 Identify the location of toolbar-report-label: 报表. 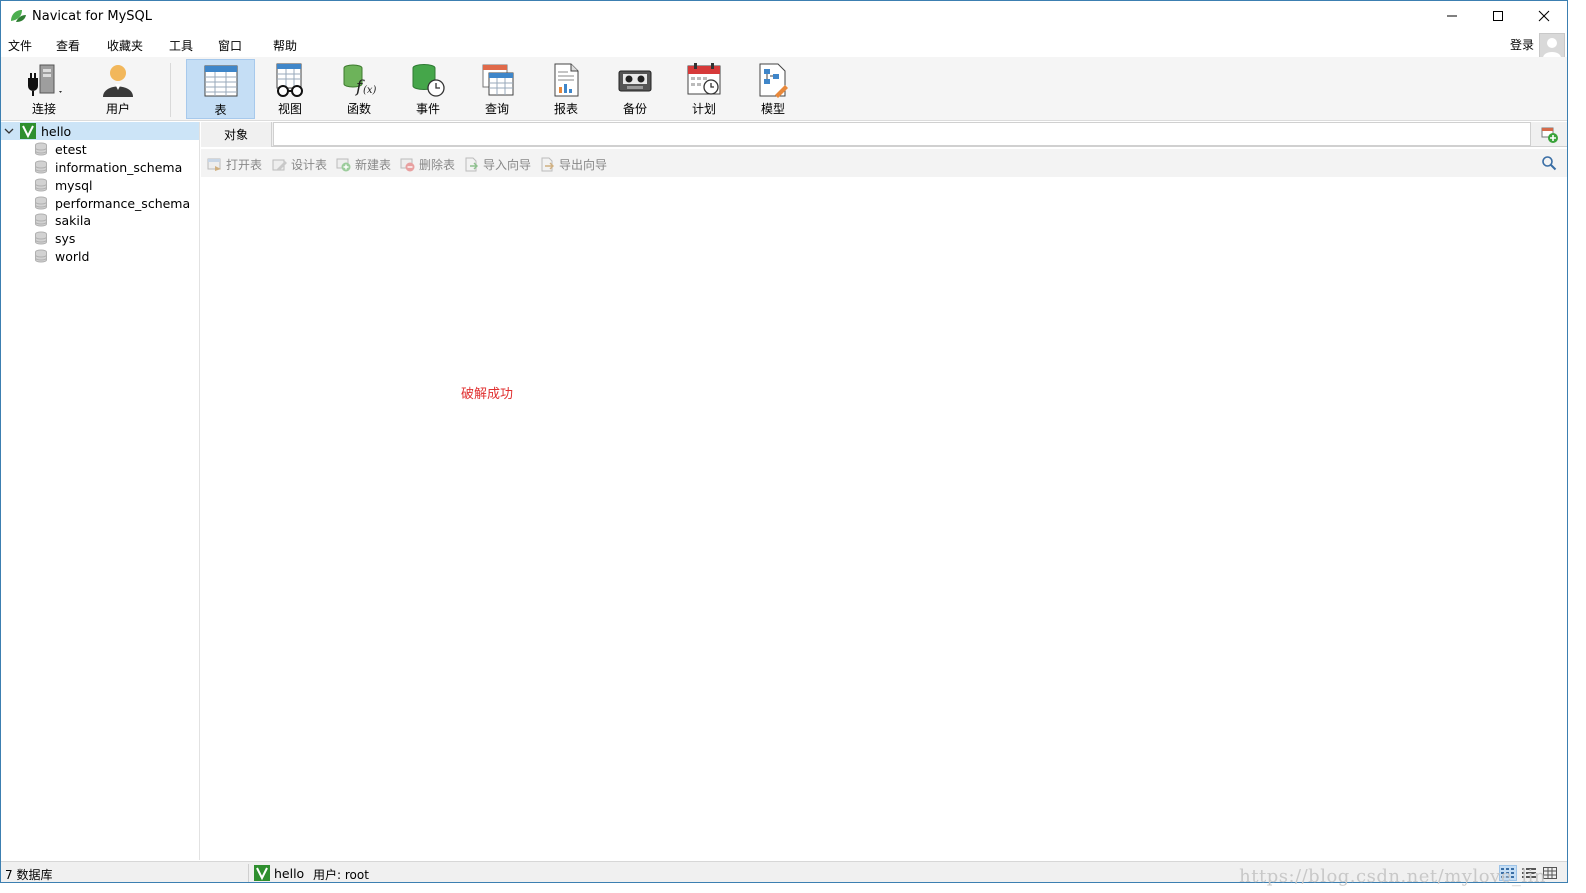
(565, 109).